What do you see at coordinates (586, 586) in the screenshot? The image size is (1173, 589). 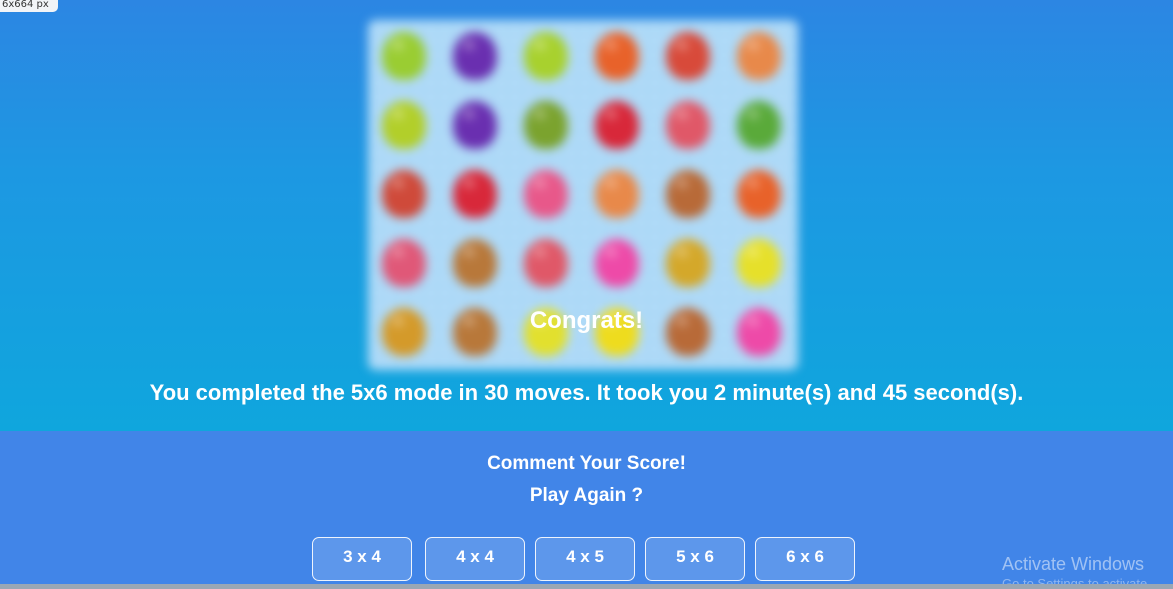 I see `bottom-edge` at bounding box center [586, 586].